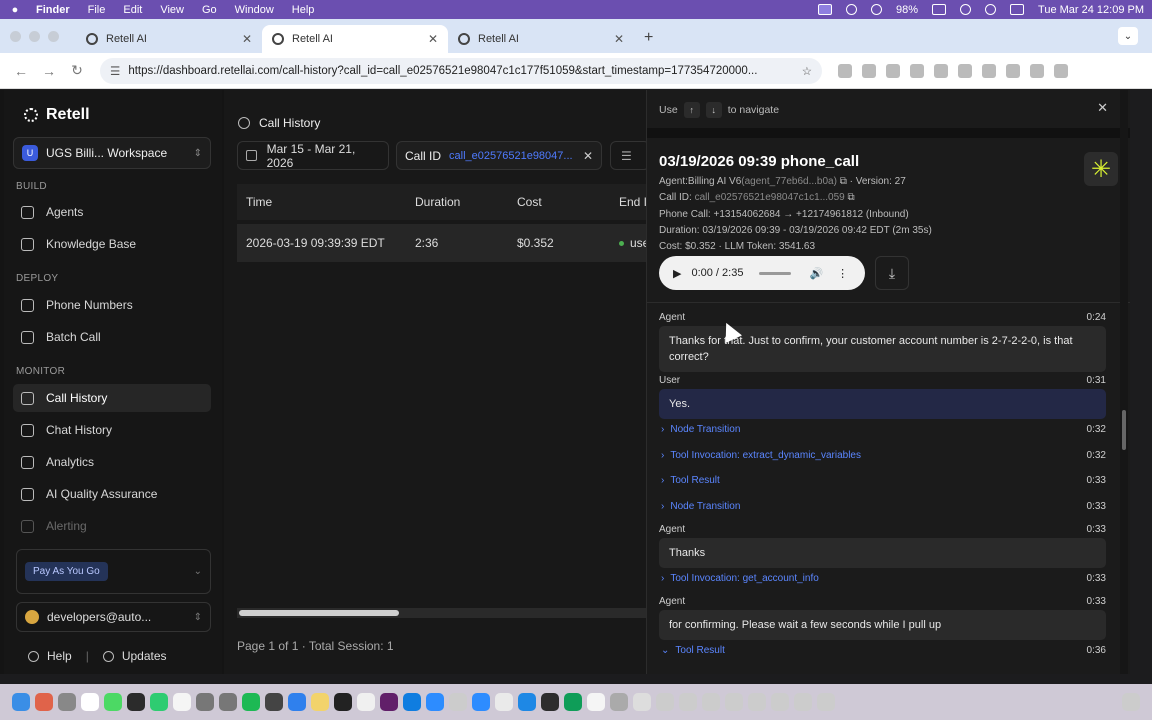 The image size is (1152, 720). Describe the element at coordinates (112, 337) in the screenshot. I see `sidebar-item-batch-call: Batch Call` at that location.